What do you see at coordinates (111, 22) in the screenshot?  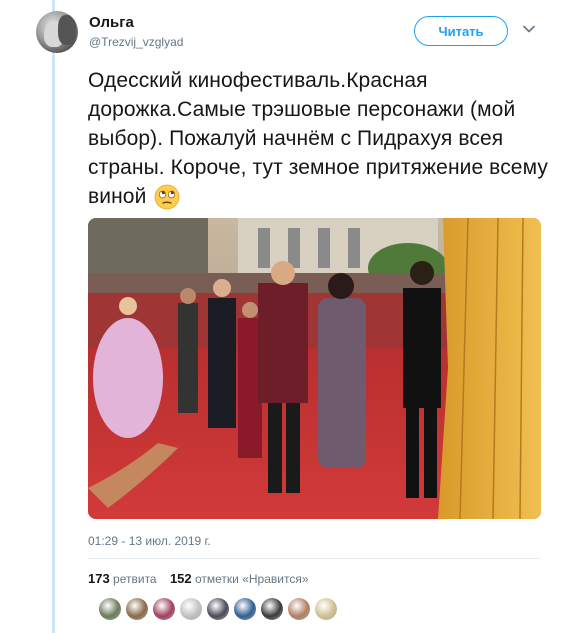 I see `user-name: Ольга` at bounding box center [111, 22].